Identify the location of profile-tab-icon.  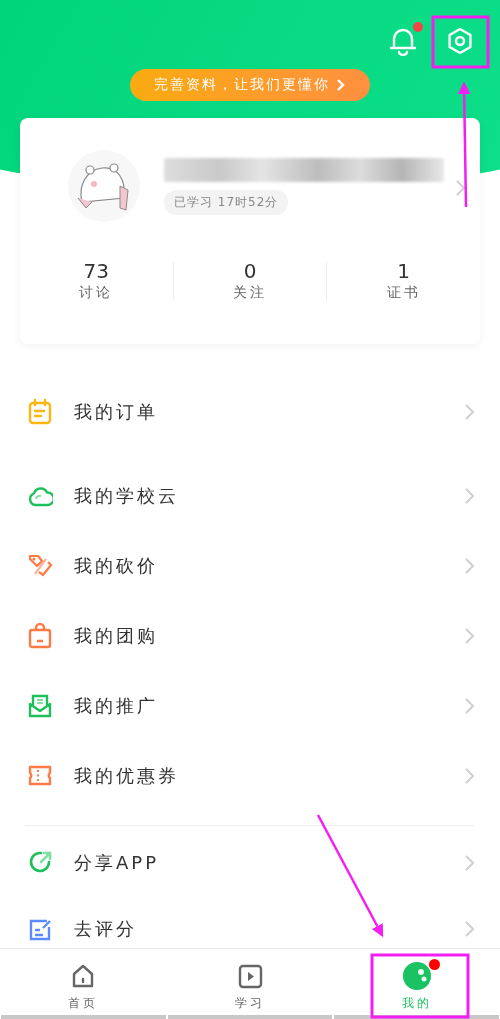
(416, 976).